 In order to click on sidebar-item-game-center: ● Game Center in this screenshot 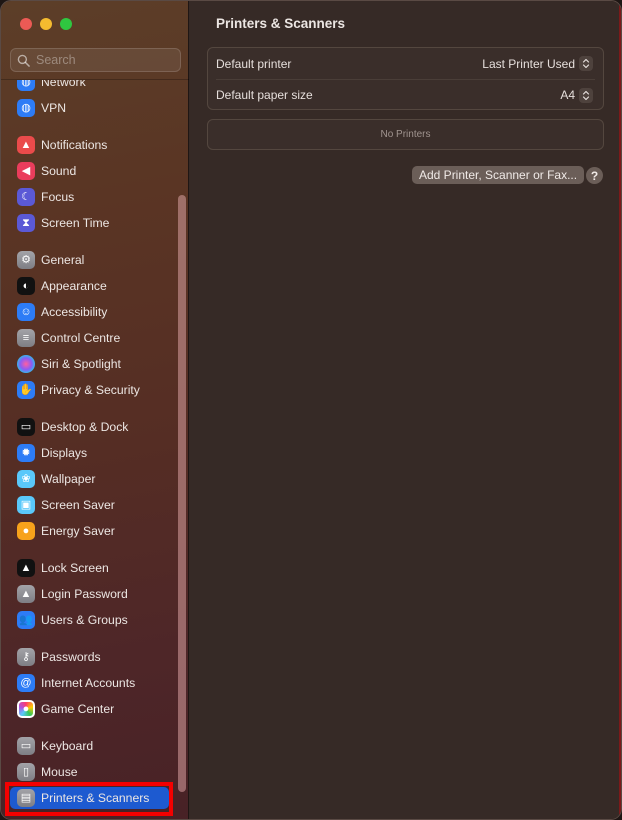, I will do `click(95, 709)`.